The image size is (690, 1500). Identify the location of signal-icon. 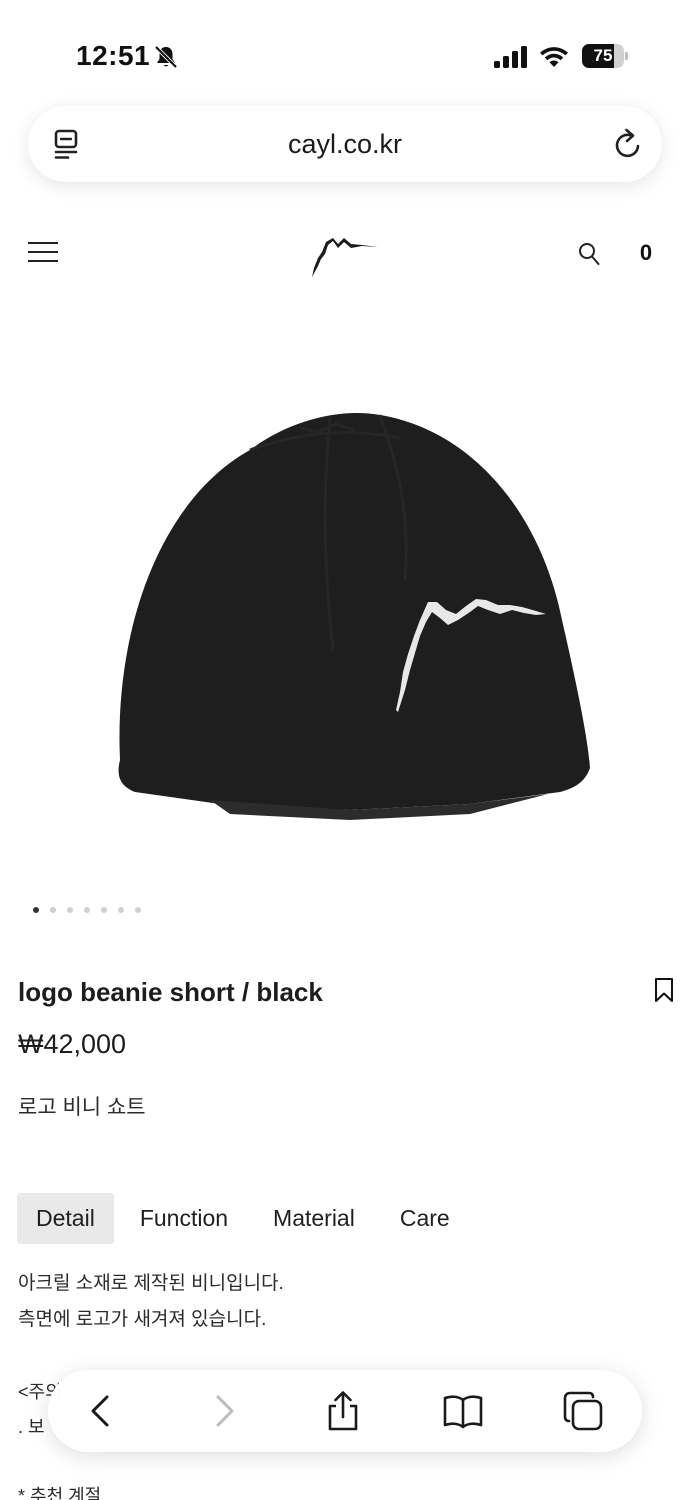
(510, 57).